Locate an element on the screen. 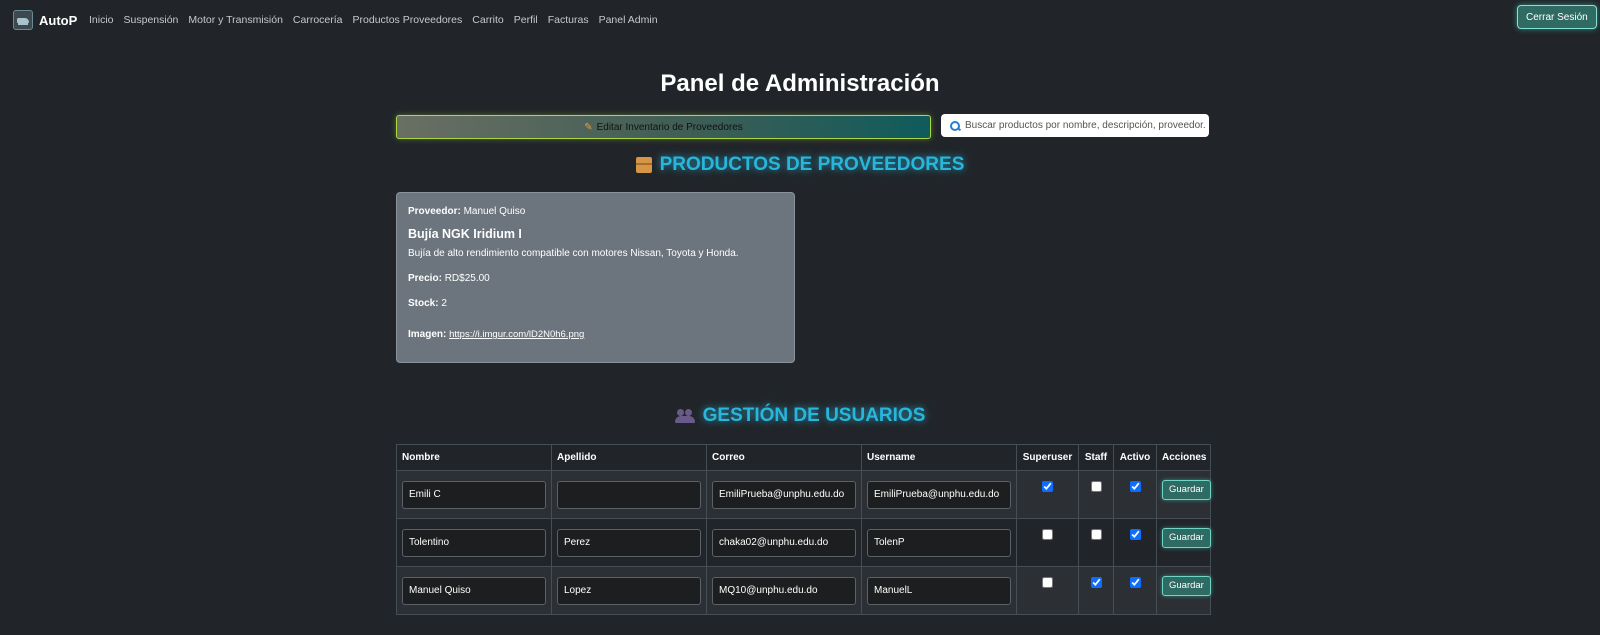 The width and height of the screenshot is (1600, 635). nav-link-inicio: Inicio is located at coordinates (101, 20).